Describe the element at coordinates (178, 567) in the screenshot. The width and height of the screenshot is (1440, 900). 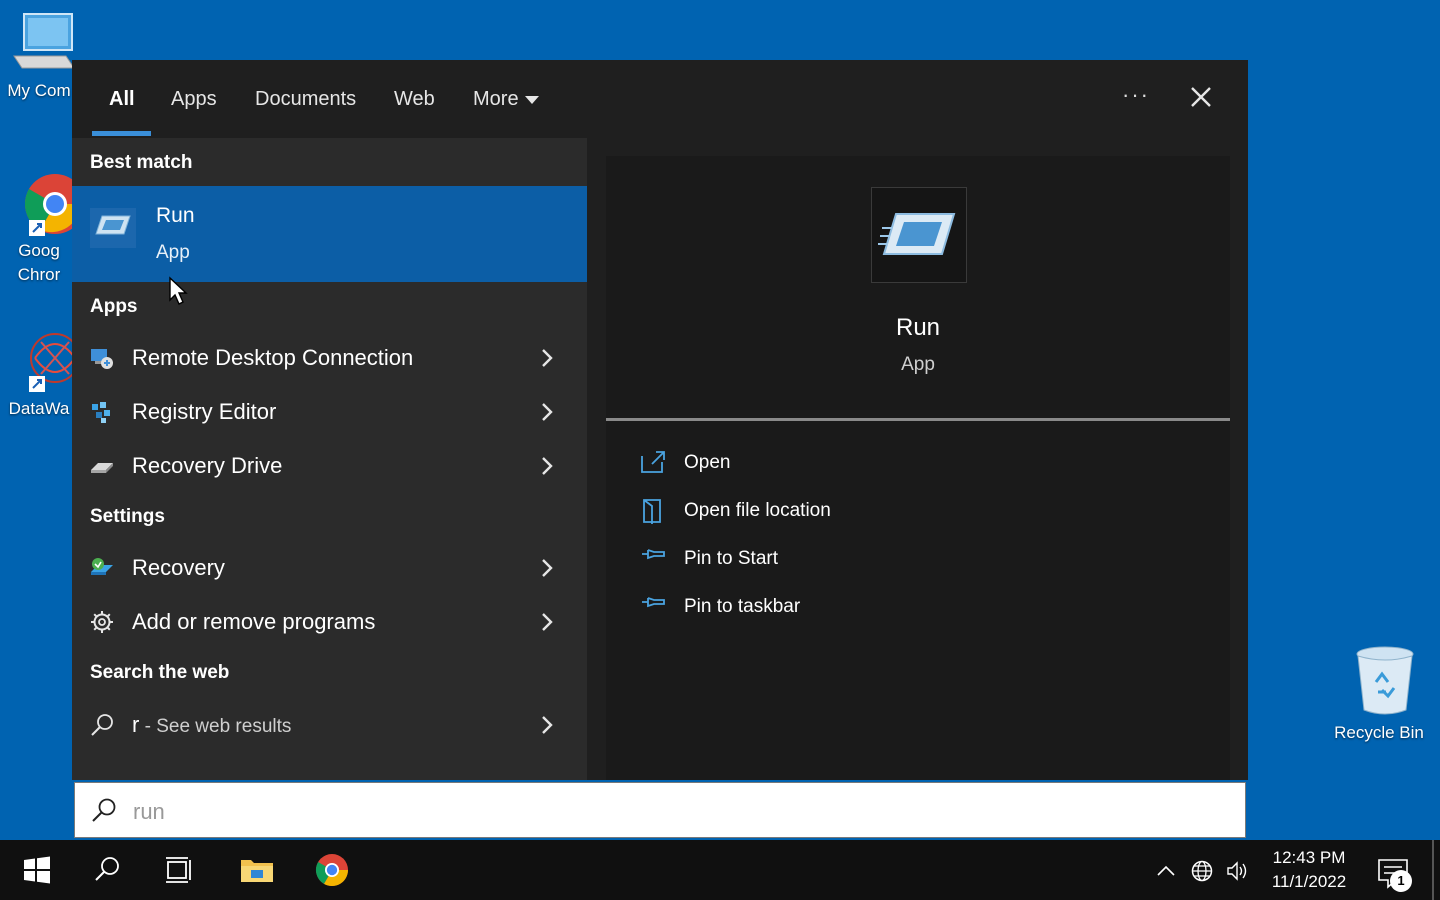
I see `result-label: Recovery` at that location.